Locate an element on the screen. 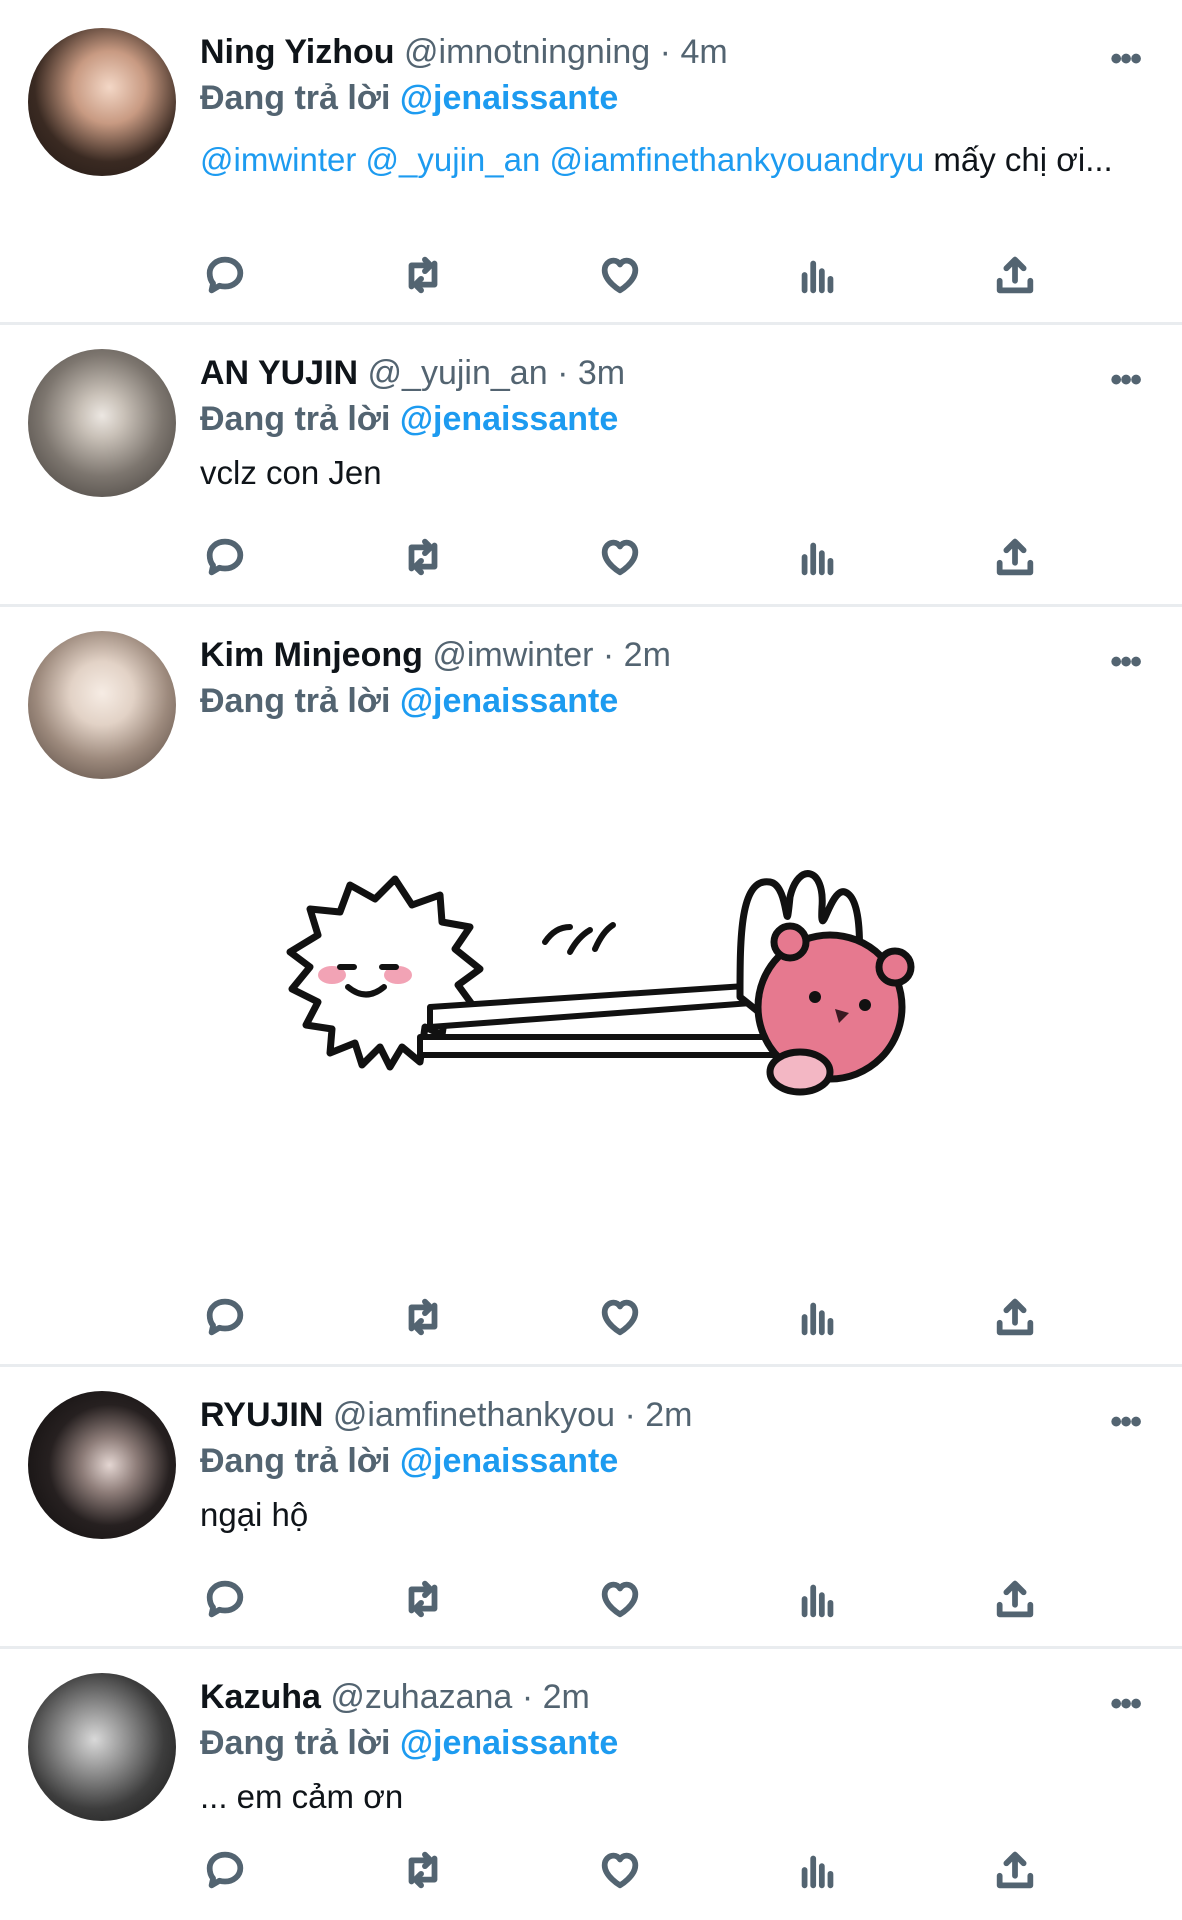  avatar-ryujin is located at coordinates (102, 1465).